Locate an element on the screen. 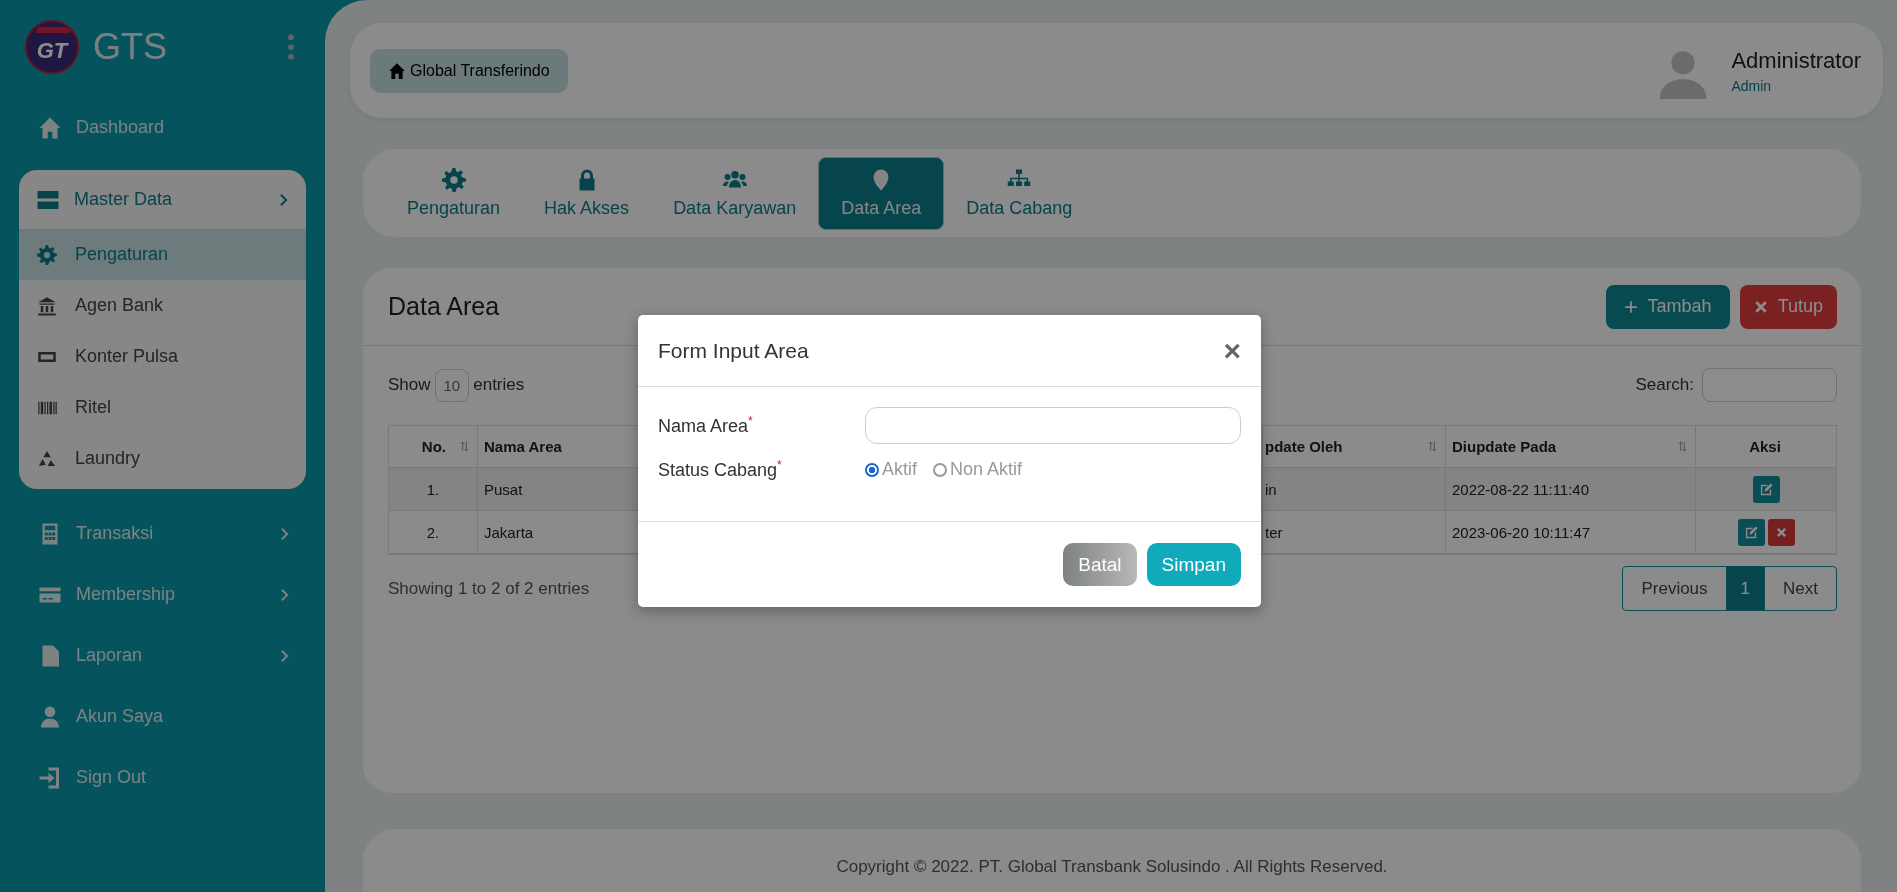 Image resolution: width=1897 pixels, height=892 pixels. tab: Data Cabang is located at coordinates (1019, 193).